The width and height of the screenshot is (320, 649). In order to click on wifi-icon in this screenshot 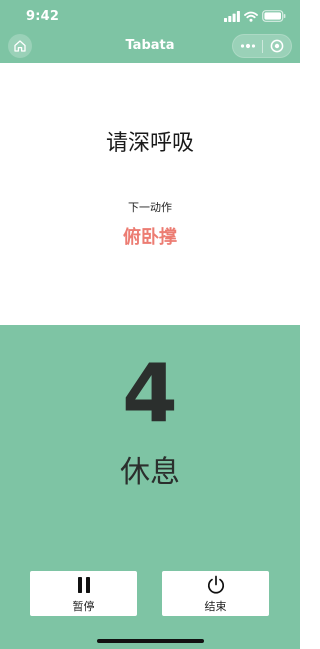, I will do `click(251, 16)`.